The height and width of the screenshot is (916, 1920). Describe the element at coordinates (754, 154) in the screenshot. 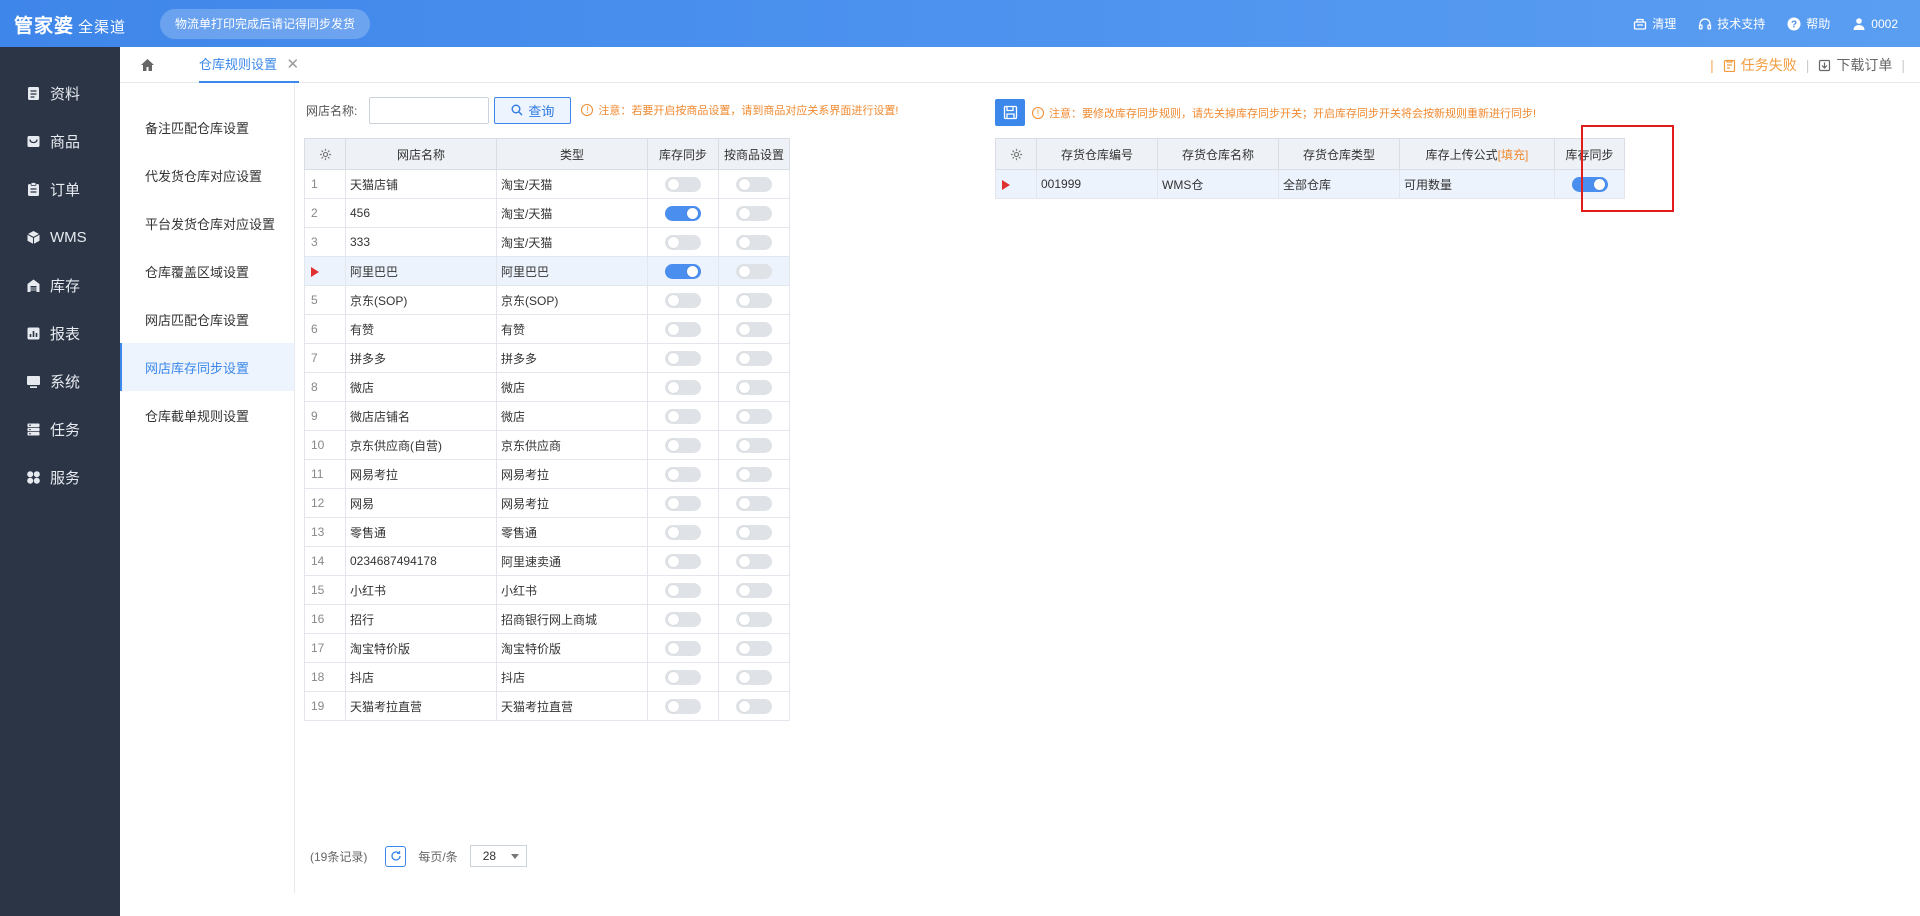

I see `column-header: 按商品设置` at that location.